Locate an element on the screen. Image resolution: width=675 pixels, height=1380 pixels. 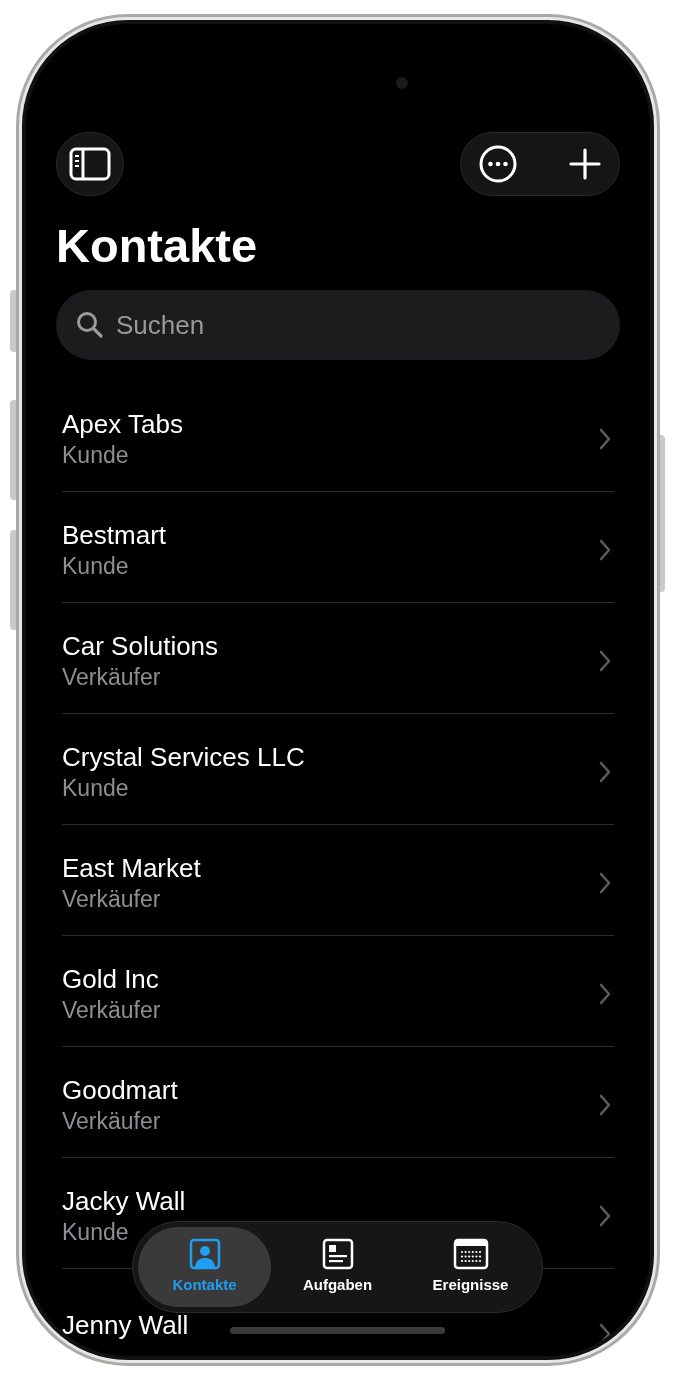
search-field: Suchen is located at coordinates (338, 325).